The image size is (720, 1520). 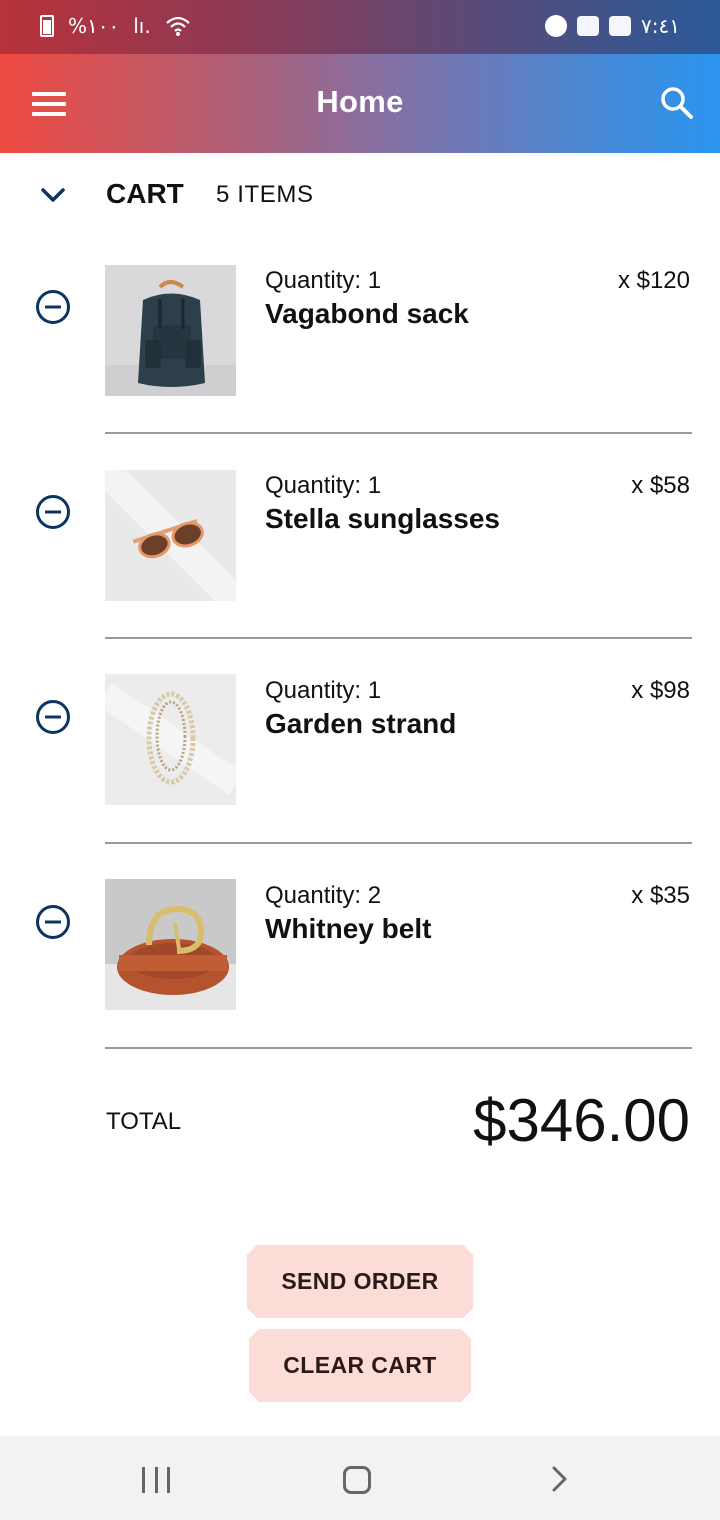 I want to click on battery-percent: %١٠٠, so click(x=94, y=26).